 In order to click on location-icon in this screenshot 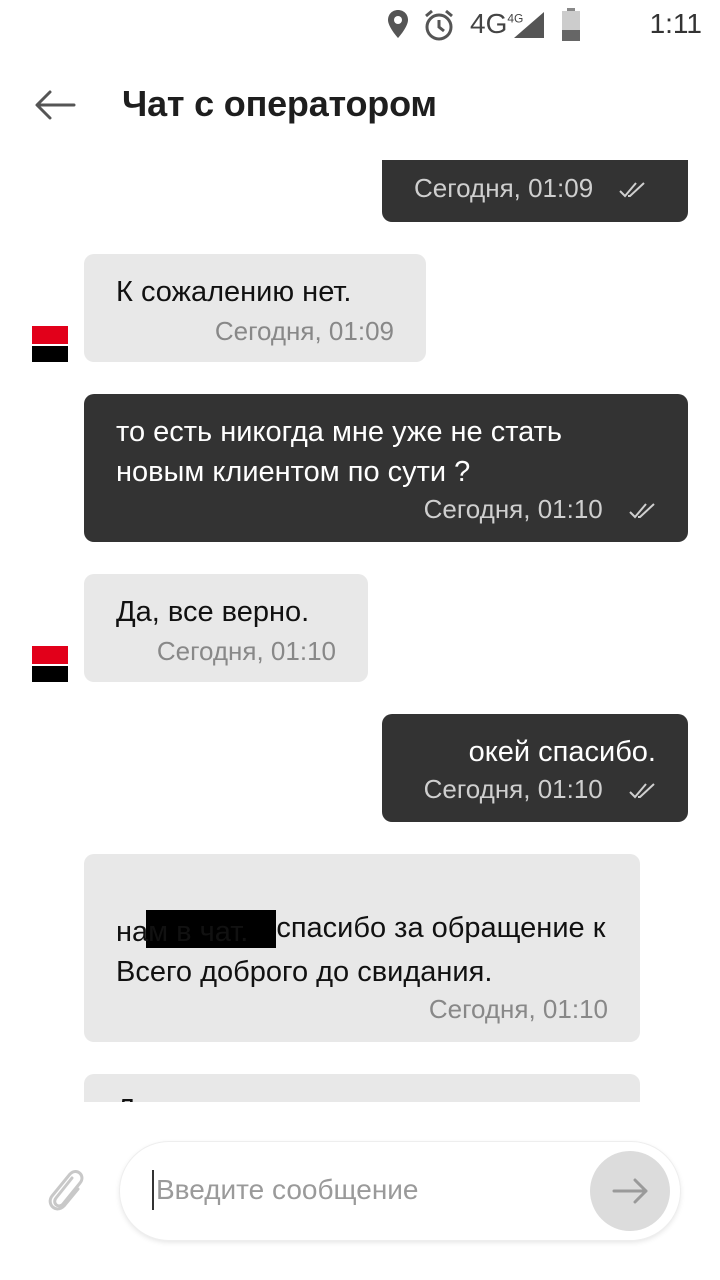, I will do `click(398, 24)`.